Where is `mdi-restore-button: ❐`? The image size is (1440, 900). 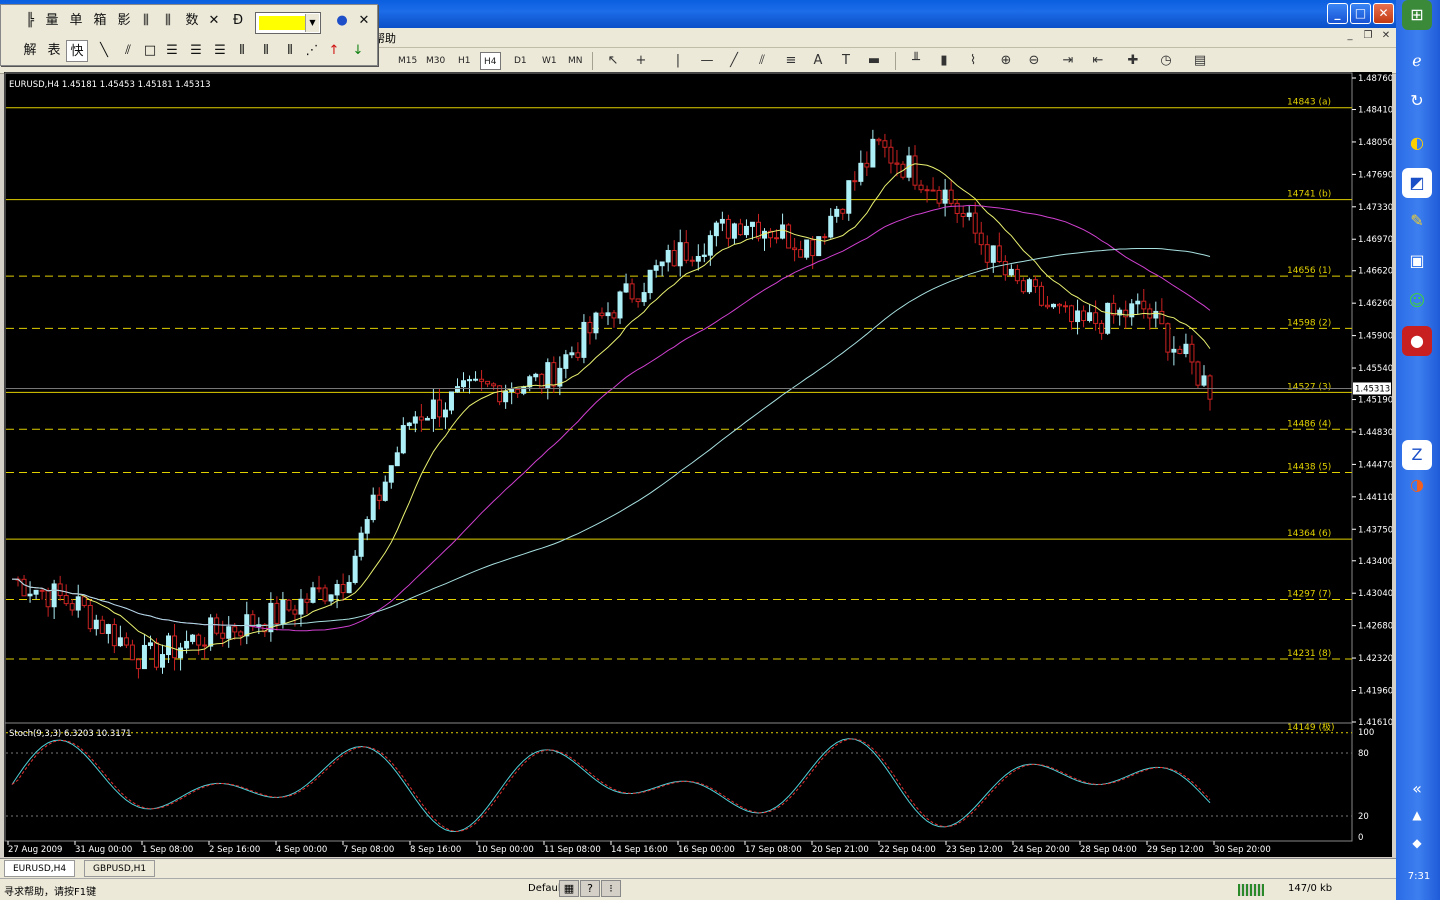 mdi-restore-button: ❐ is located at coordinates (1368, 36).